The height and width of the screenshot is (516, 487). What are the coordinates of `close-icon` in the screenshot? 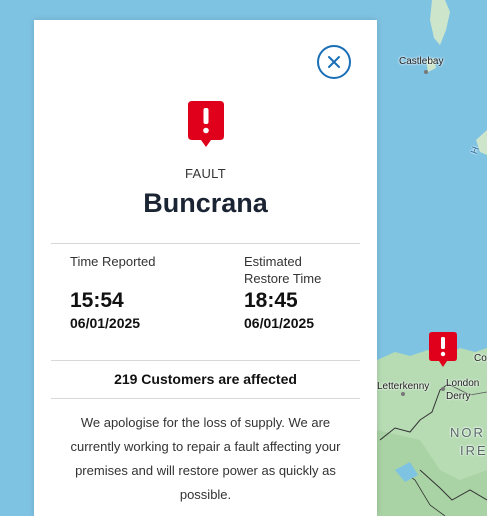 It's located at (334, 62).